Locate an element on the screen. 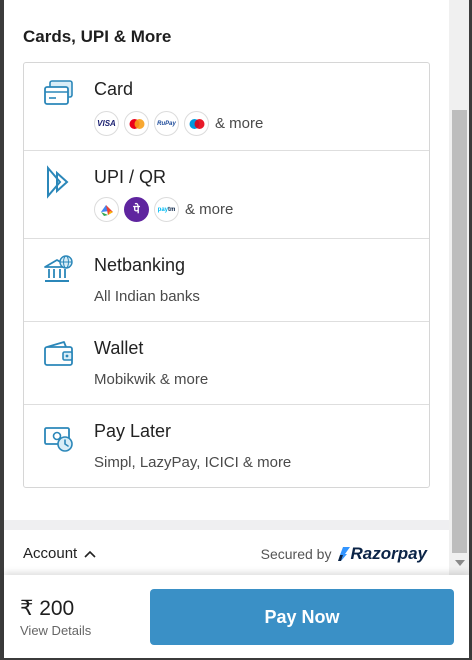 Image resolution: width=472 pixels, height=660 pixels. upi-app-logos: पे paytm & more is located at coordinates (163, 209).